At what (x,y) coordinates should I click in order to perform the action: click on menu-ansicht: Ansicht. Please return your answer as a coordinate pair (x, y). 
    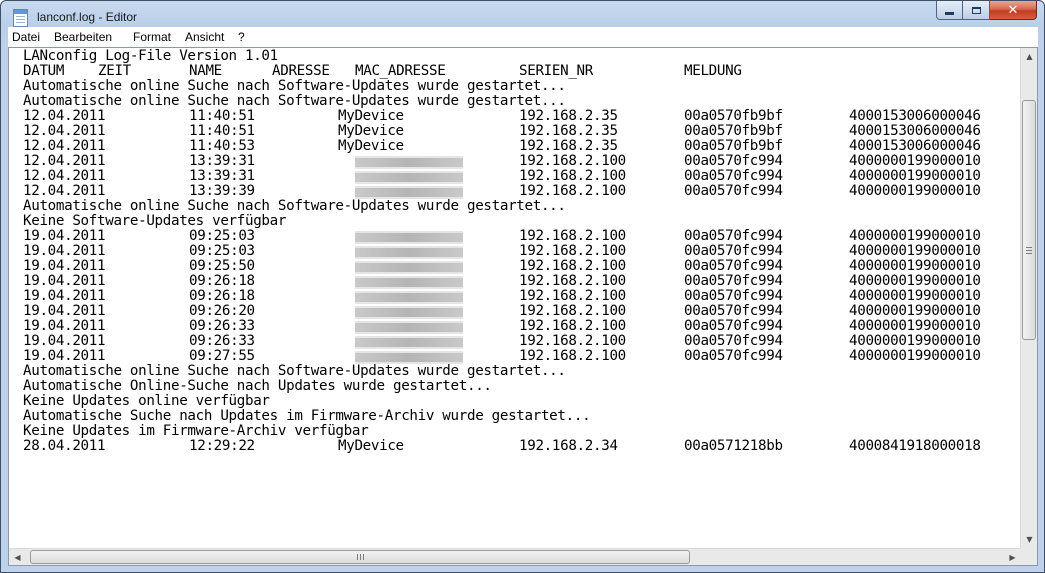
    Looking at the image, I should click on (204, 37).